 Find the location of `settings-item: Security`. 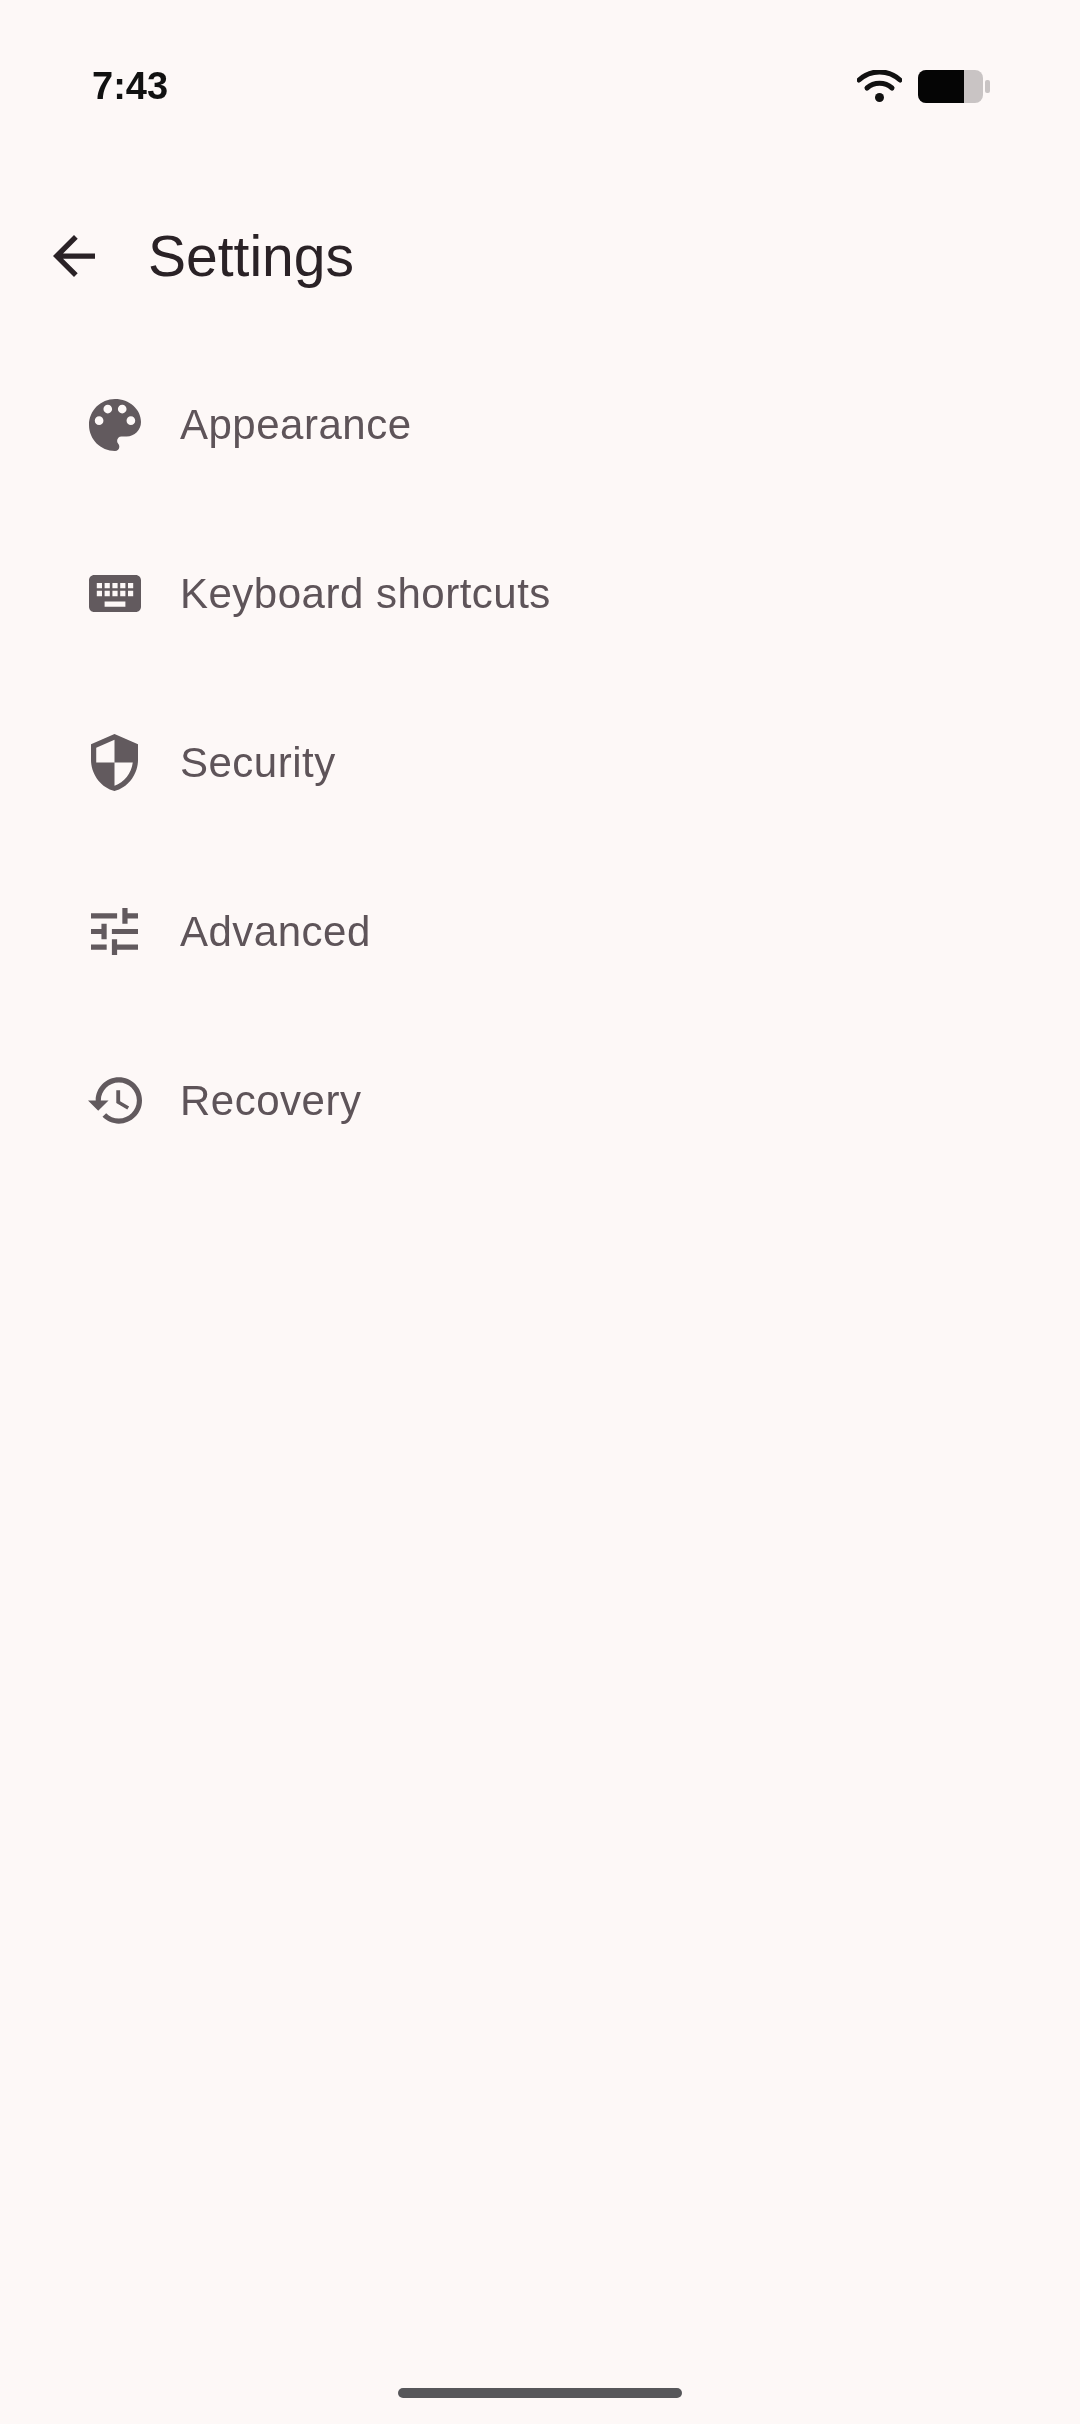

settings-item: Security is located at coordinates (540, 762).